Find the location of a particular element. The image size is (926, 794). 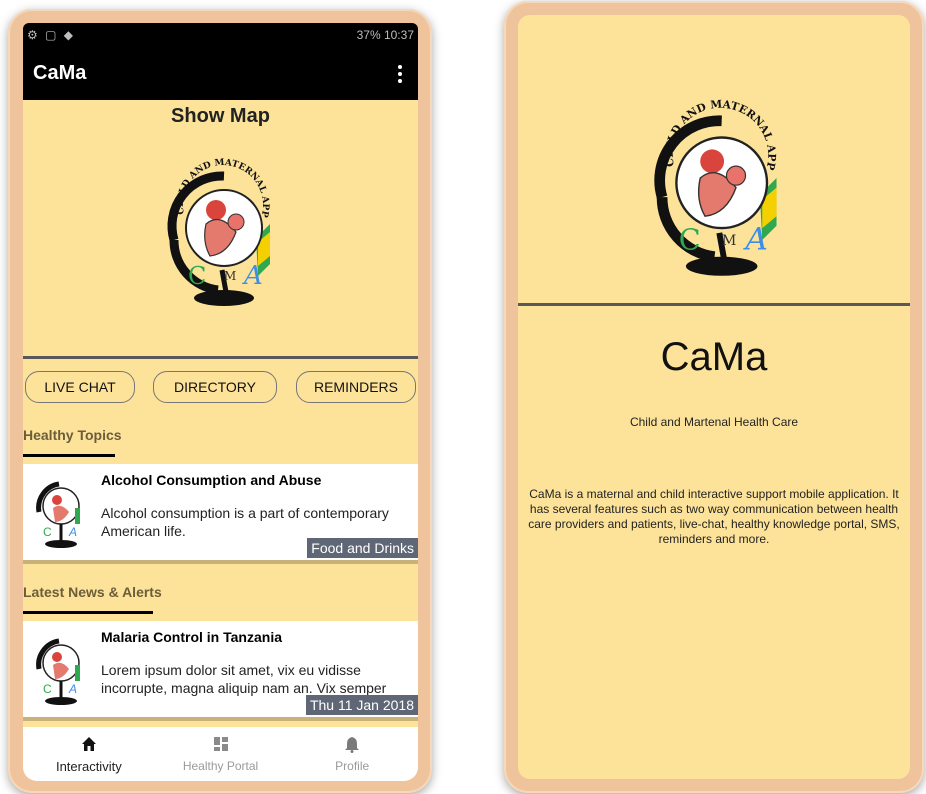

nav-label: Healthy Portal is located at coordinates (220, 766).